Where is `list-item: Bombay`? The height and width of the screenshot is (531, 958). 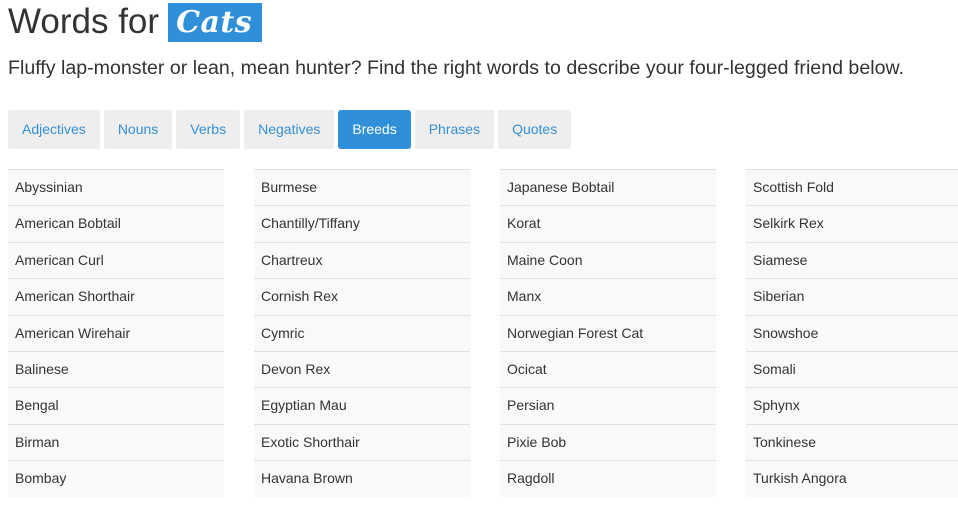 list-item: Bombay is located at coordinates (116, 478).